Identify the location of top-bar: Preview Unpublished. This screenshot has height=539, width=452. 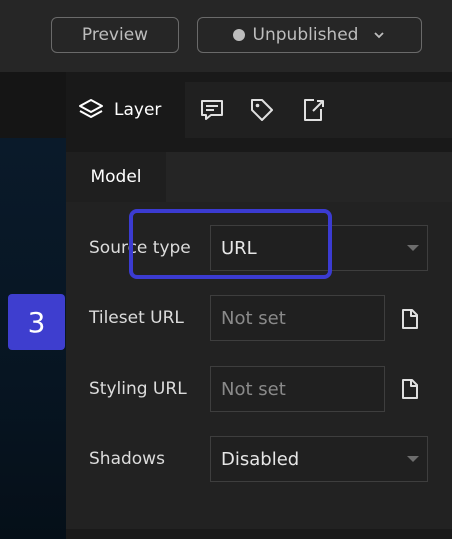
(226, 36).